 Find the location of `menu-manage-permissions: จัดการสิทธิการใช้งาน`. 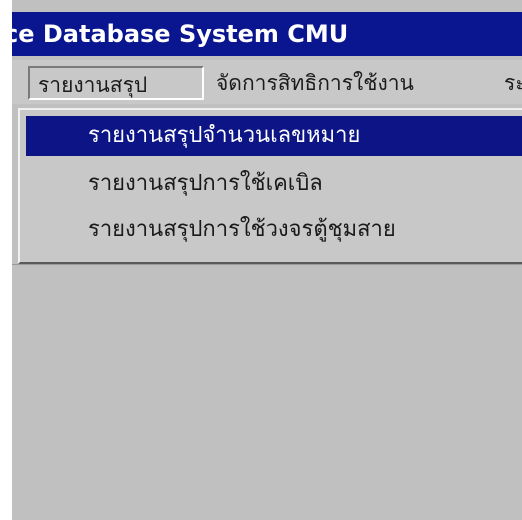

menu-manage-permissions: จัดการสิทธิการใช้งาน is located at coordinates (315, 83).